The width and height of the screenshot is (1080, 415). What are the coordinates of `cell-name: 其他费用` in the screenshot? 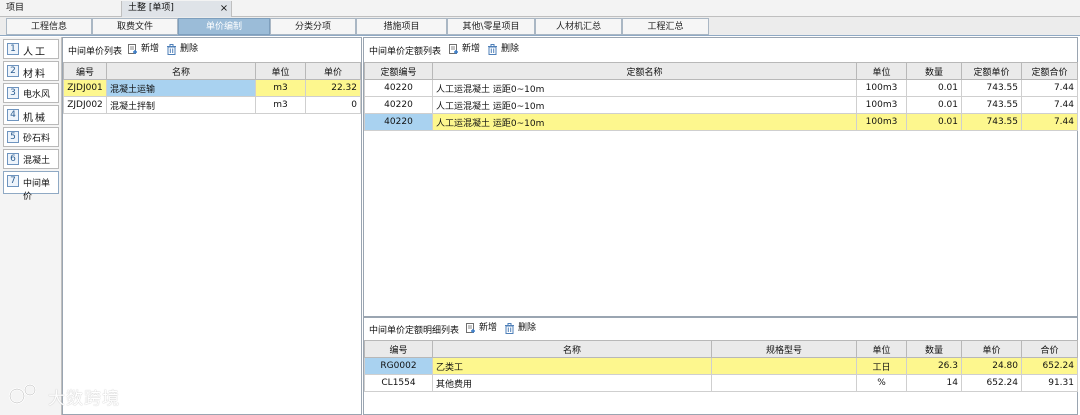 It's located at (572, 383).